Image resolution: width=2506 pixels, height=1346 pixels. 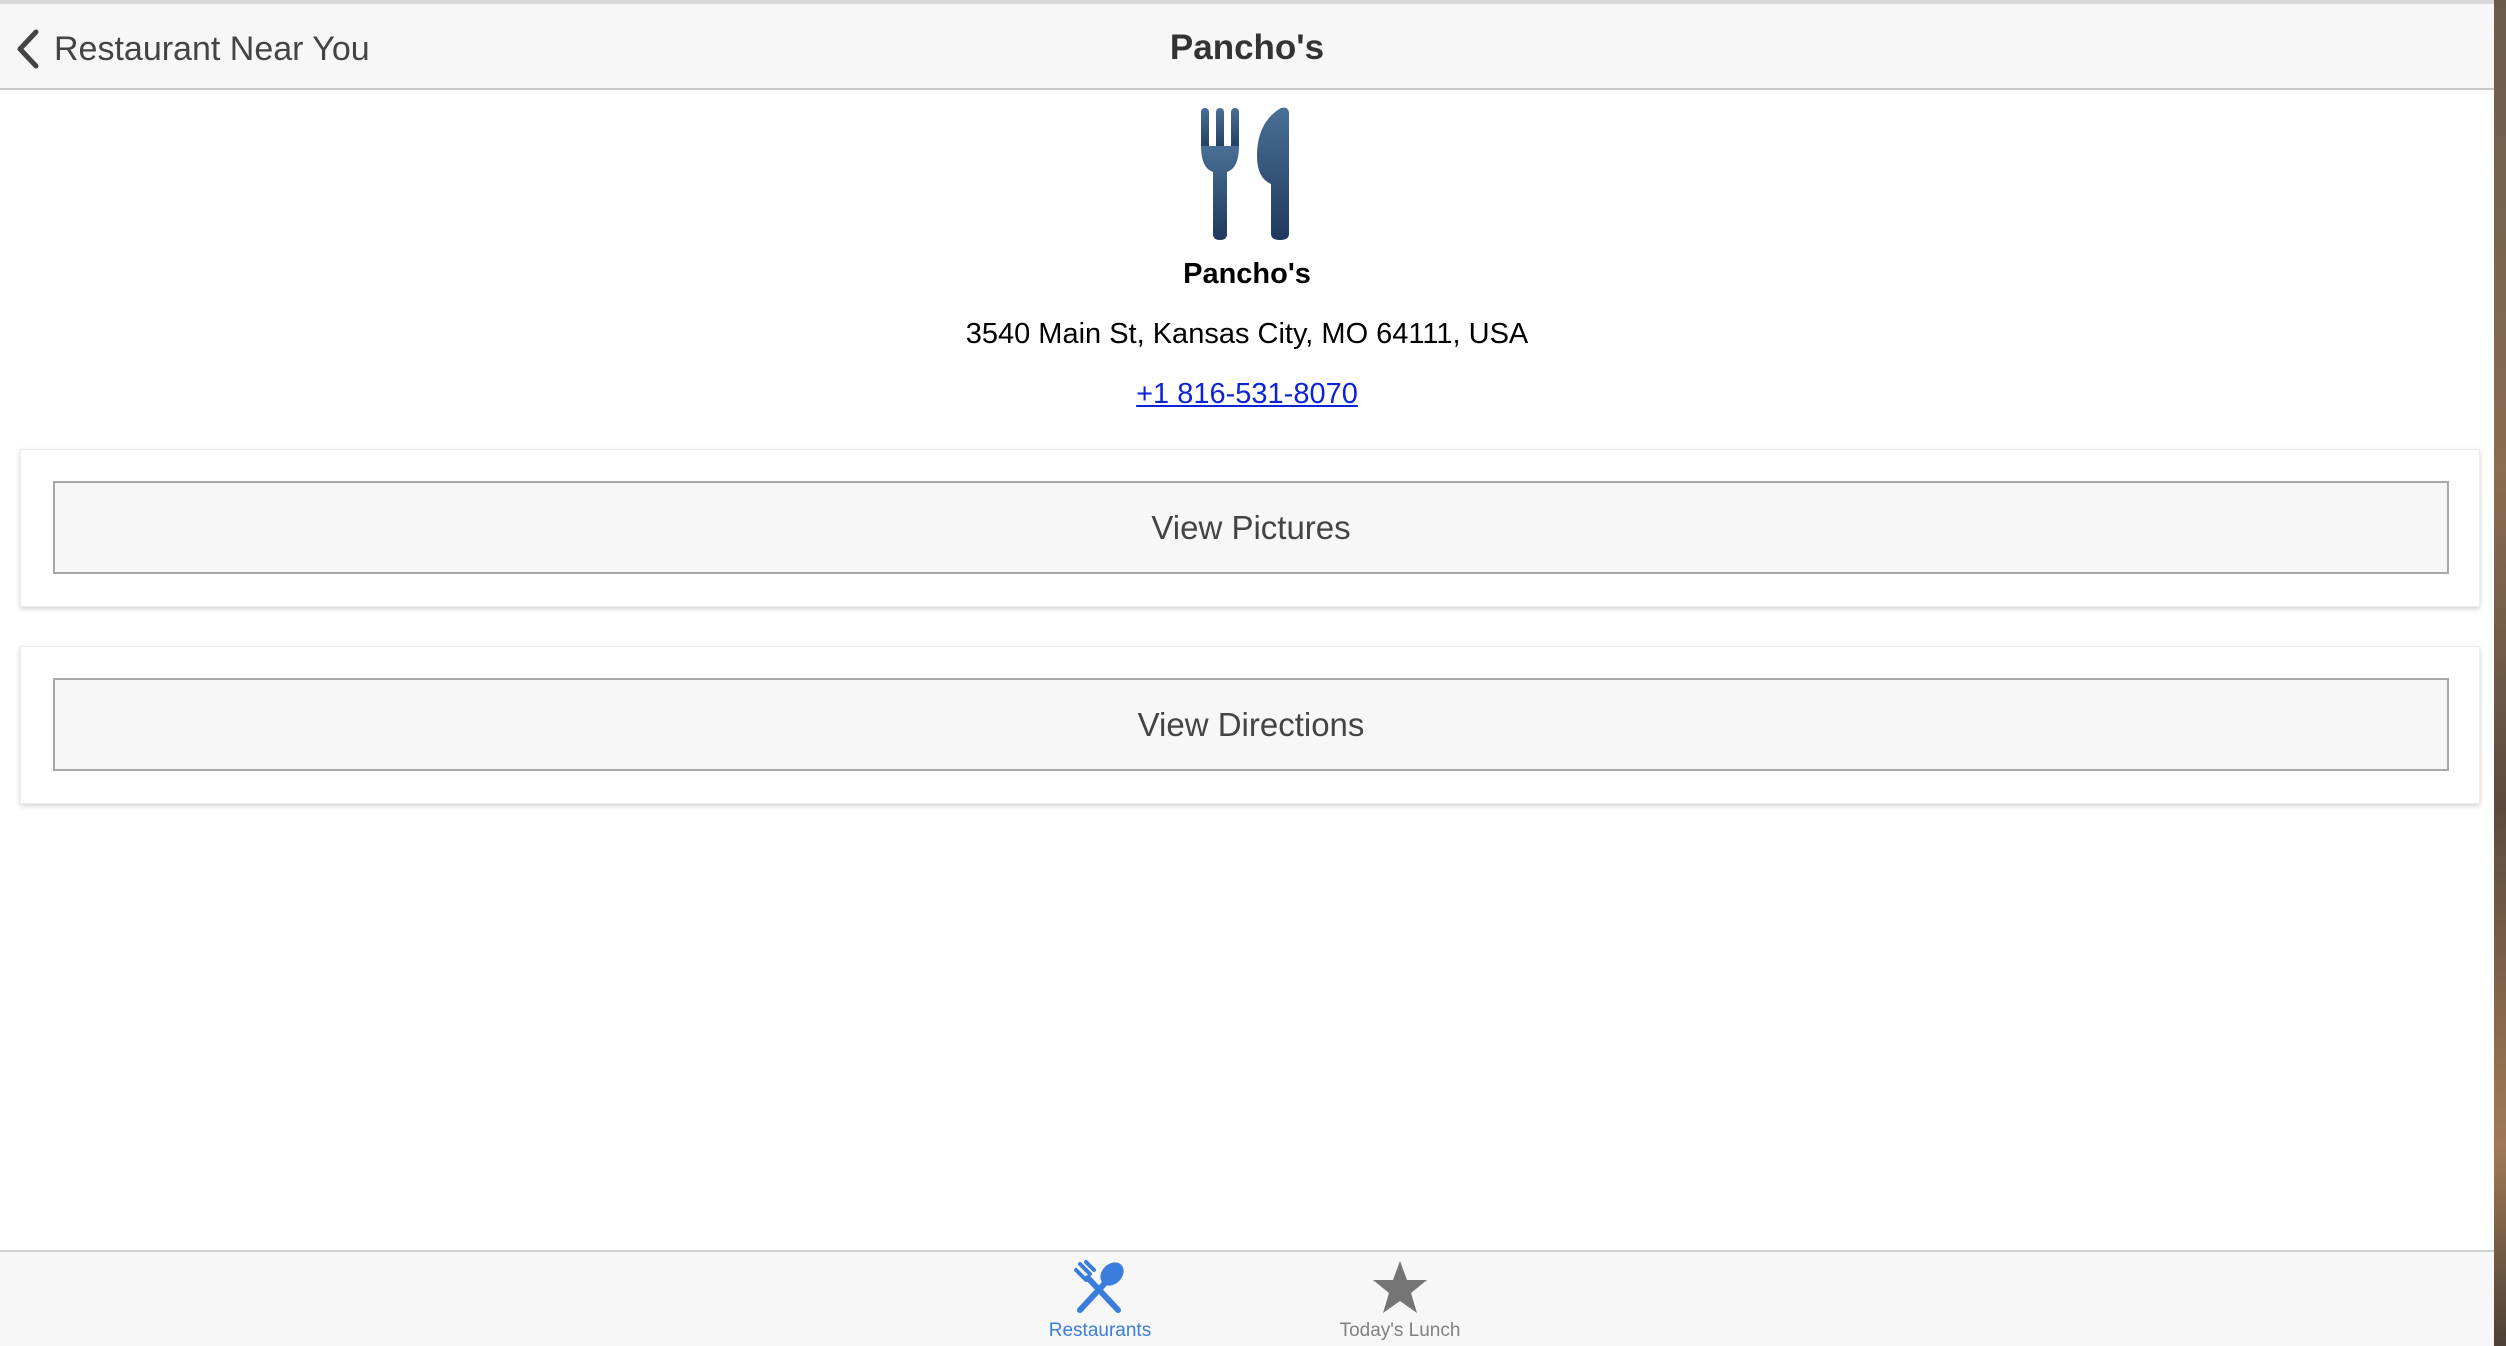 I want to click on restaurant-name: Pancho's, so click(x=1247, y=274).